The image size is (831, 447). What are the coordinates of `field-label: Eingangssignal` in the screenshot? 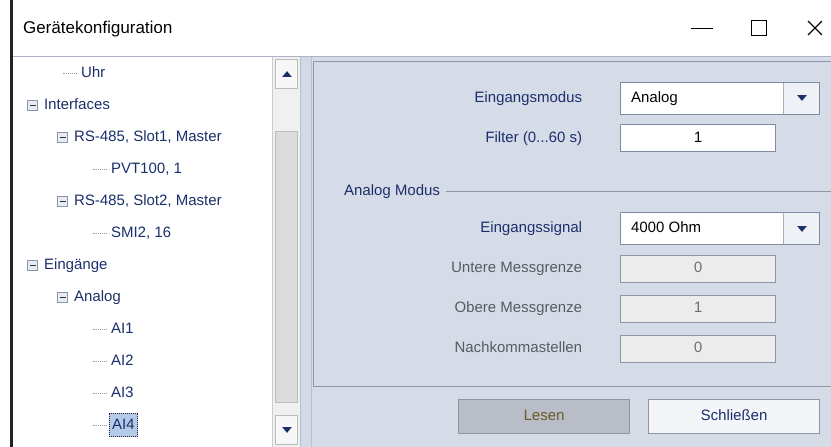 It's located at (531, 228).